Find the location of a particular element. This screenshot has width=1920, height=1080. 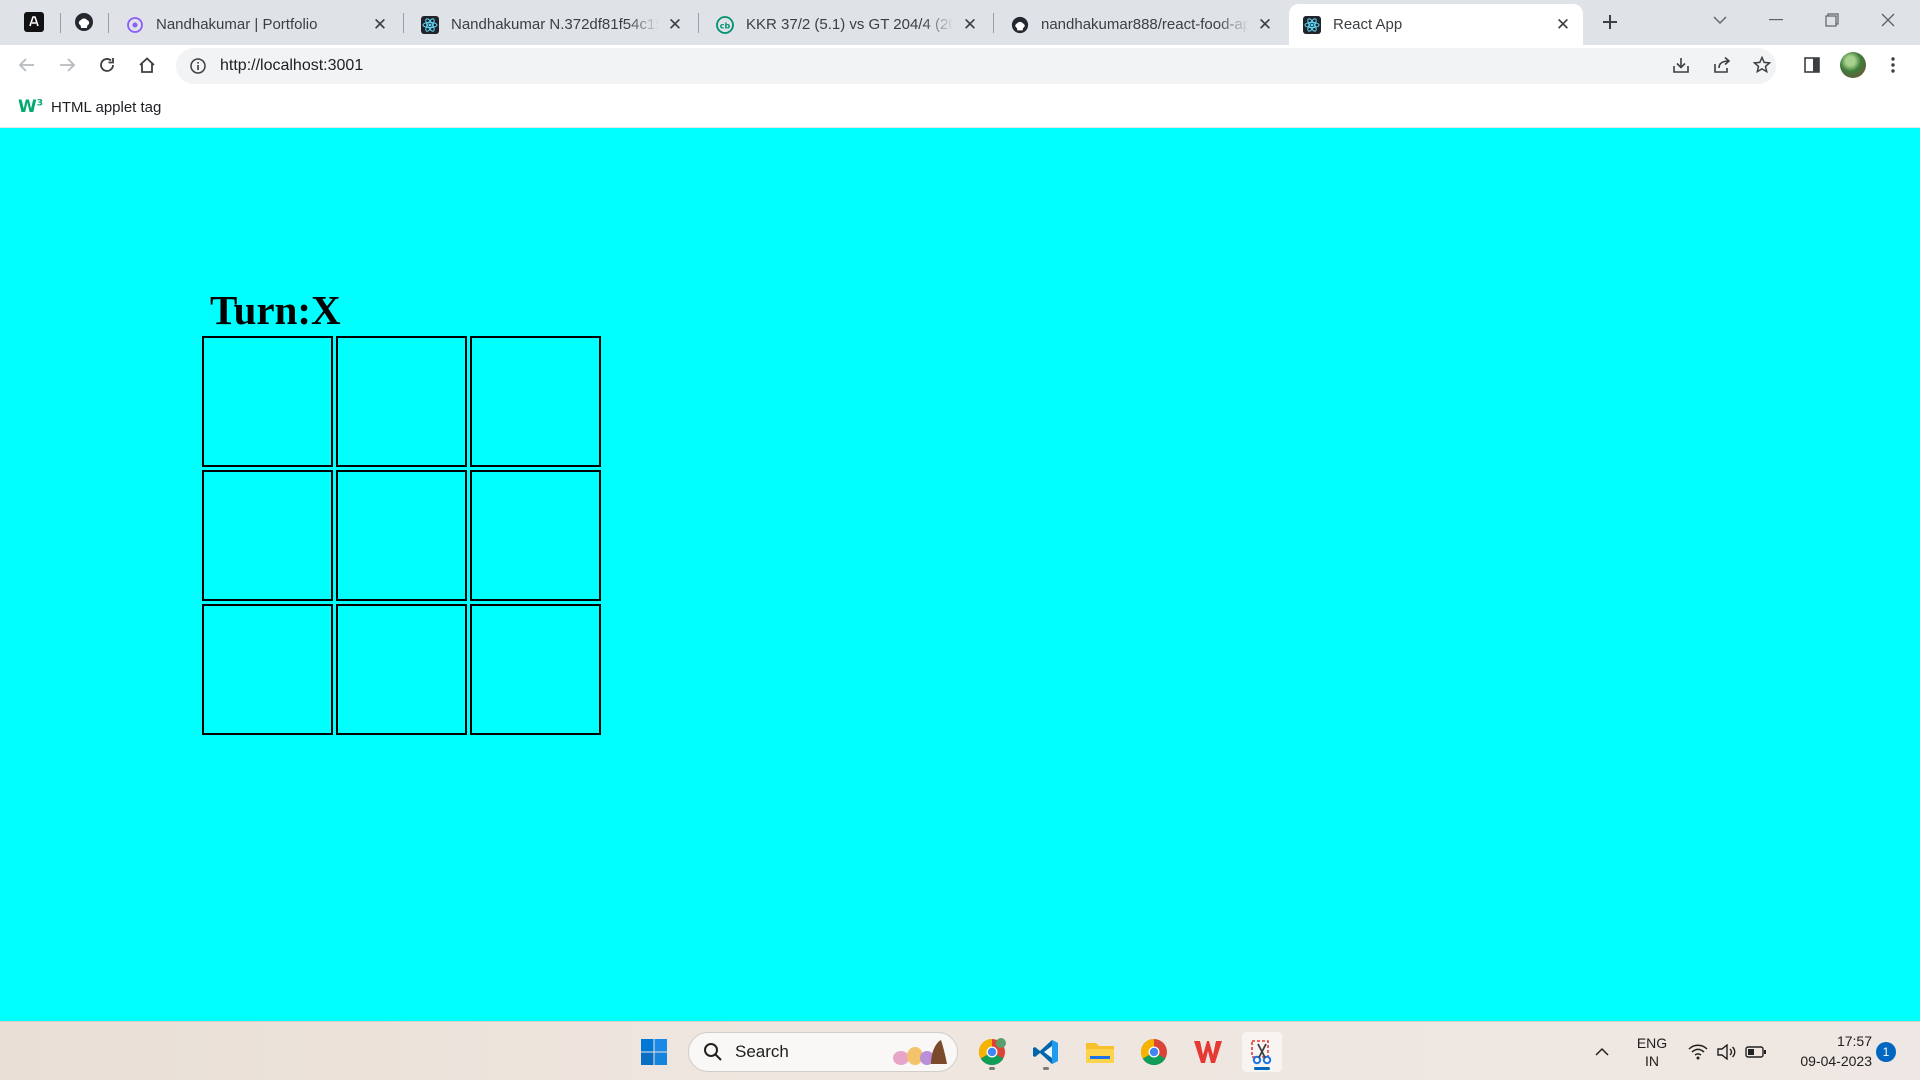

tic-tac-toe-board is located at coordinates (402, 536).